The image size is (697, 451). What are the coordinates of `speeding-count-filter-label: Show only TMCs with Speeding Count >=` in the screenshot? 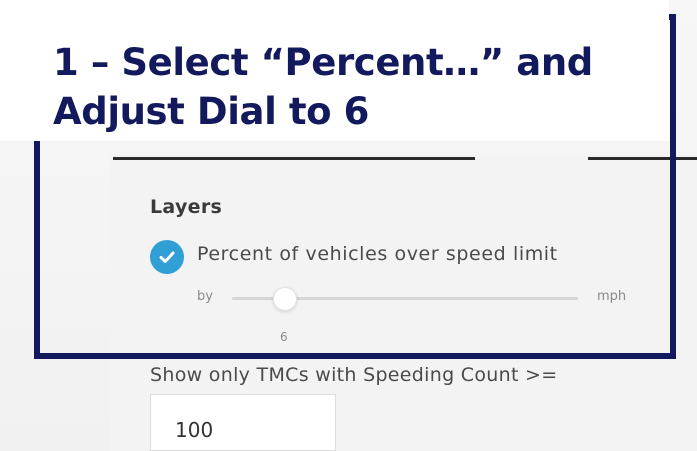 It's located at (354, 375).